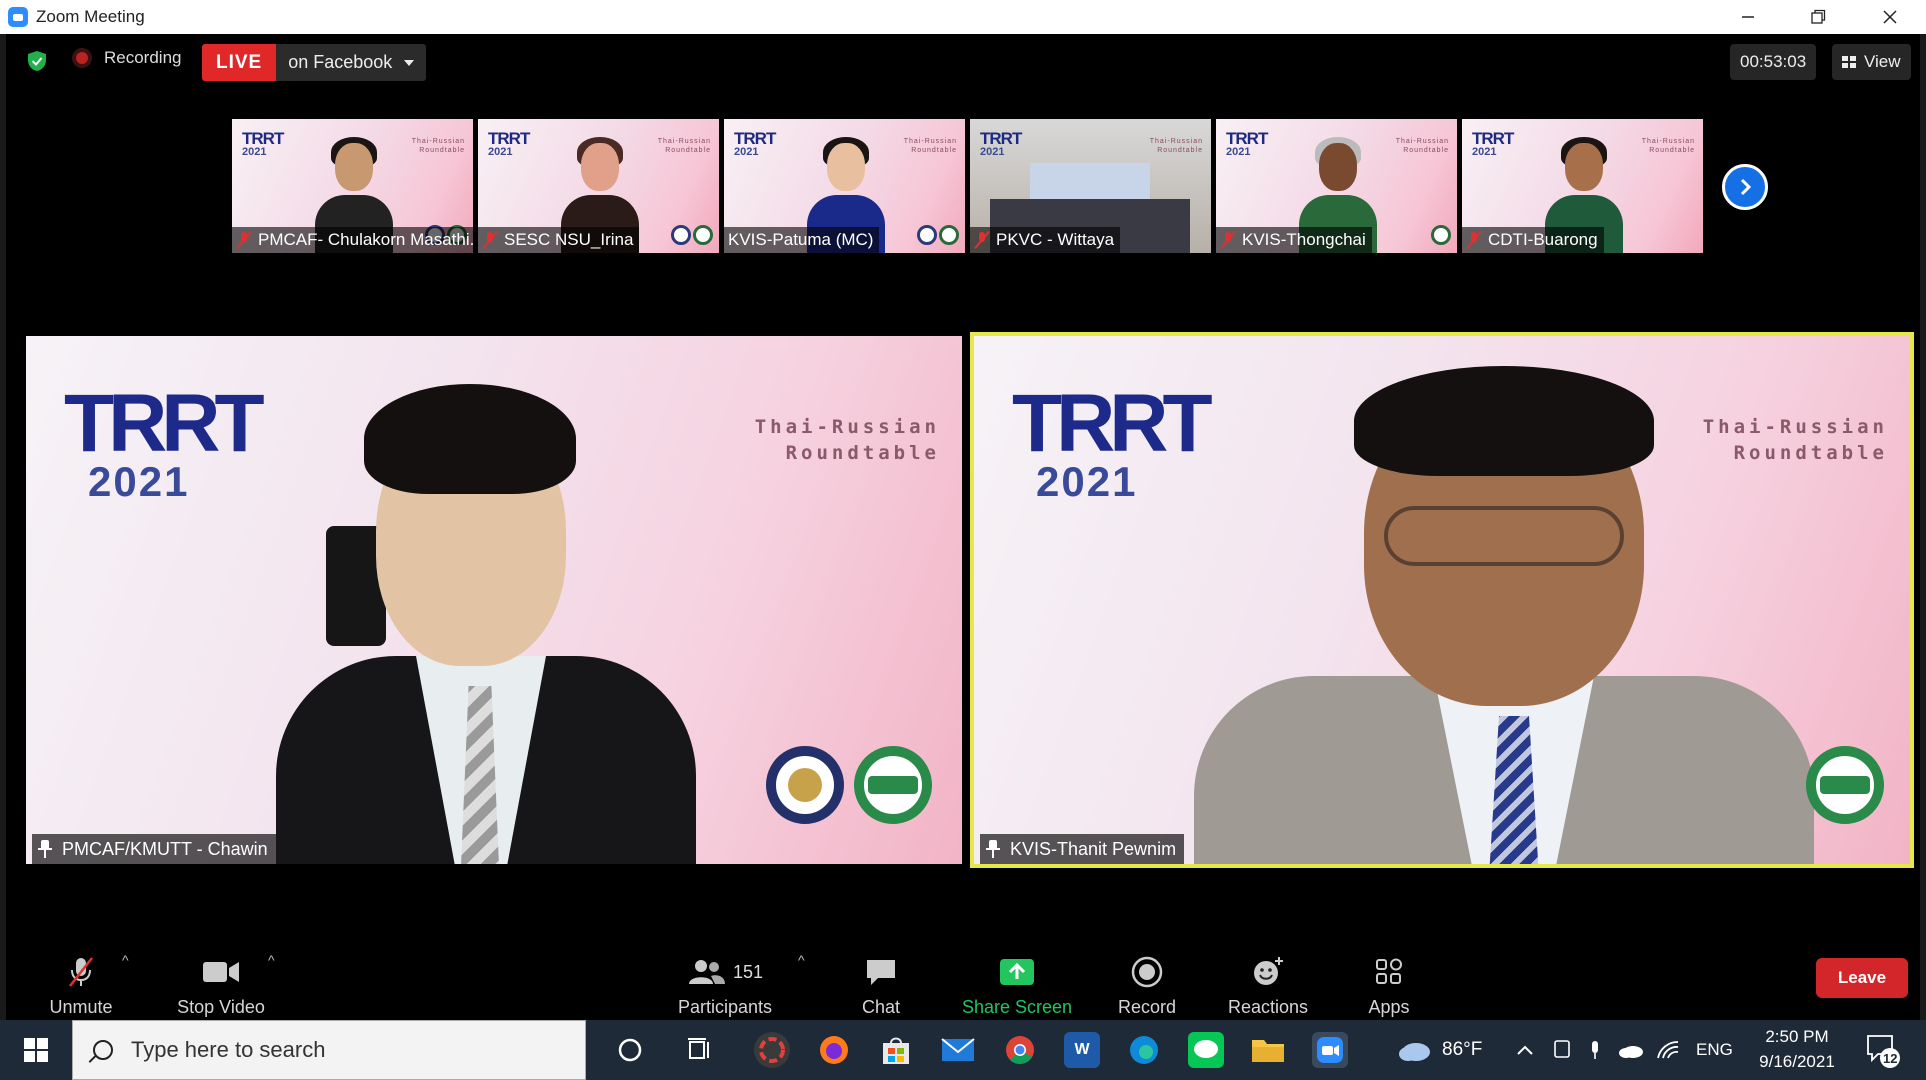  I want to click on apps-icon, so click(1389, 971).